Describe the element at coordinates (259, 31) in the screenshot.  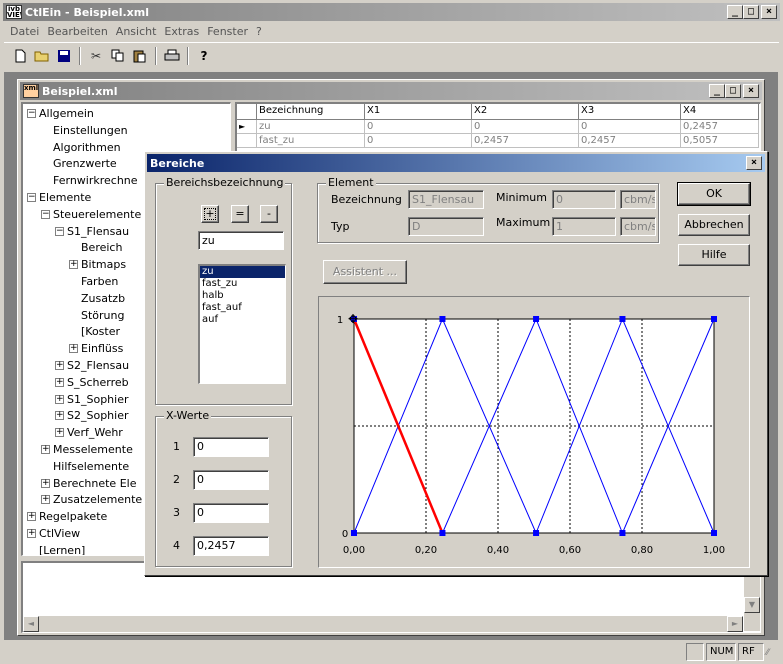
I see `menu-item-5: ?` at that location.